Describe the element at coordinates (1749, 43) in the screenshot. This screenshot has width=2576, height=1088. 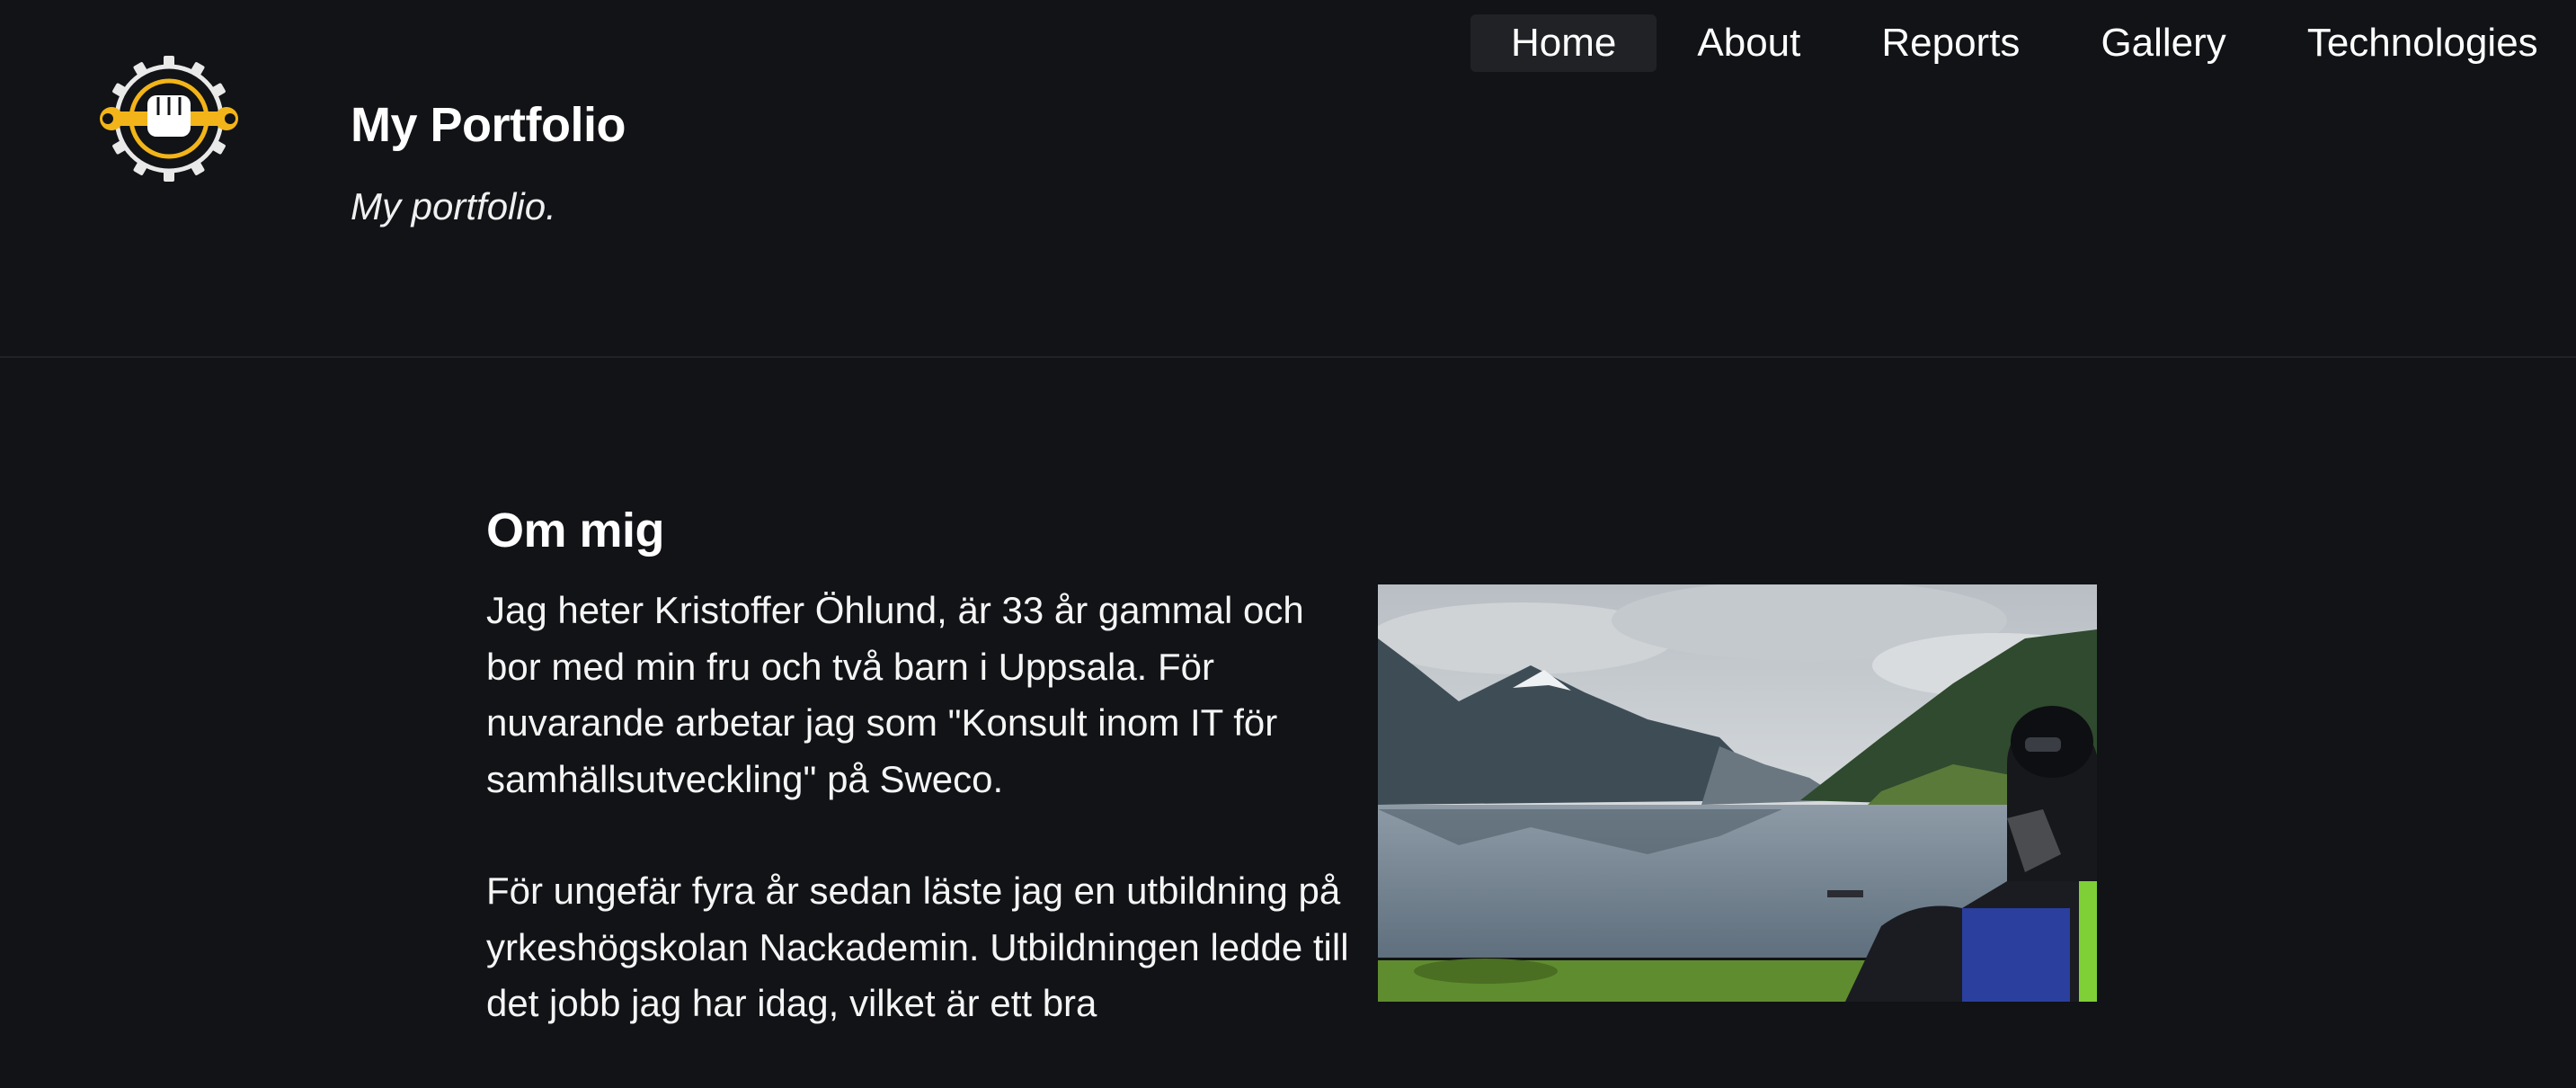
I see `nav-item-about: About` at that location.